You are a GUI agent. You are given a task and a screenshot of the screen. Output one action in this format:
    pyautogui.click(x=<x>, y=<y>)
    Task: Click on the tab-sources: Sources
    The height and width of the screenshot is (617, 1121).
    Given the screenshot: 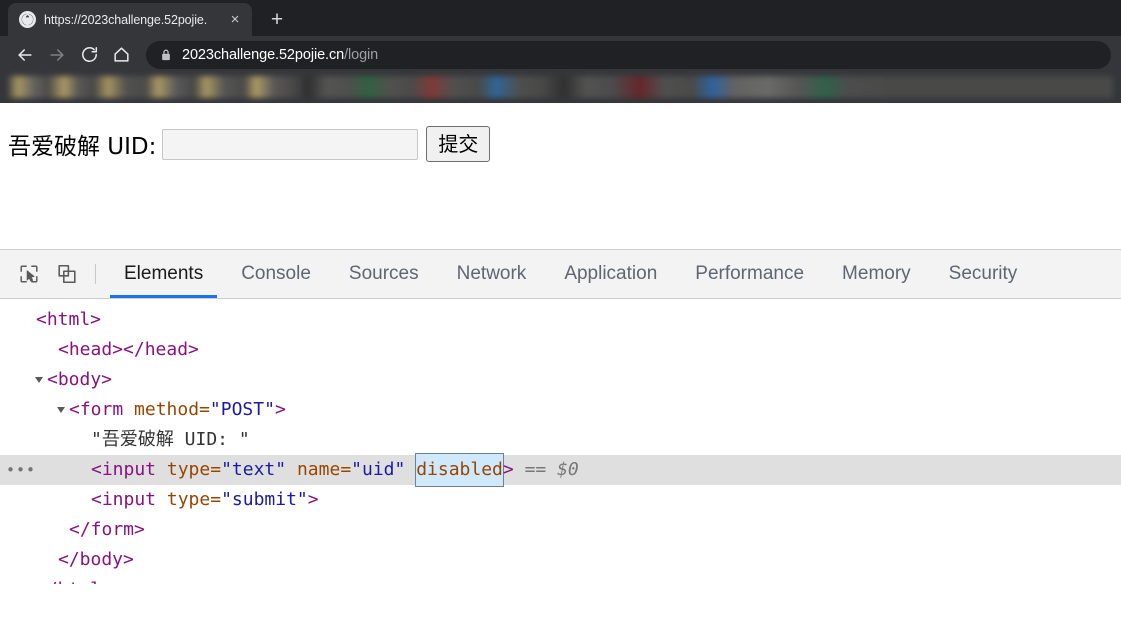 What is the action you would take?
    pyautogui.click(x=384, y=274)
    